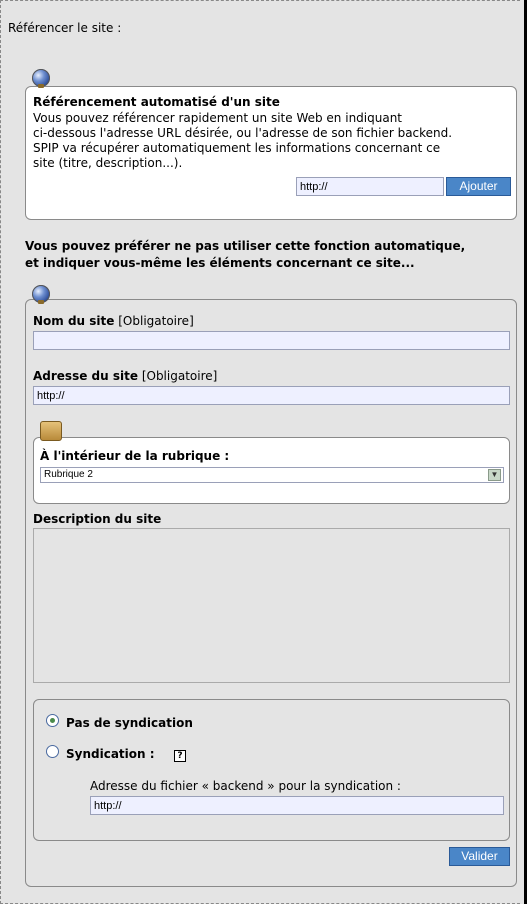 The image size is (527, 904). What do you see at coordinates (297, 805) in the screenshot?
I see `backend-url-input: http://` at bounding box center [297, 805].